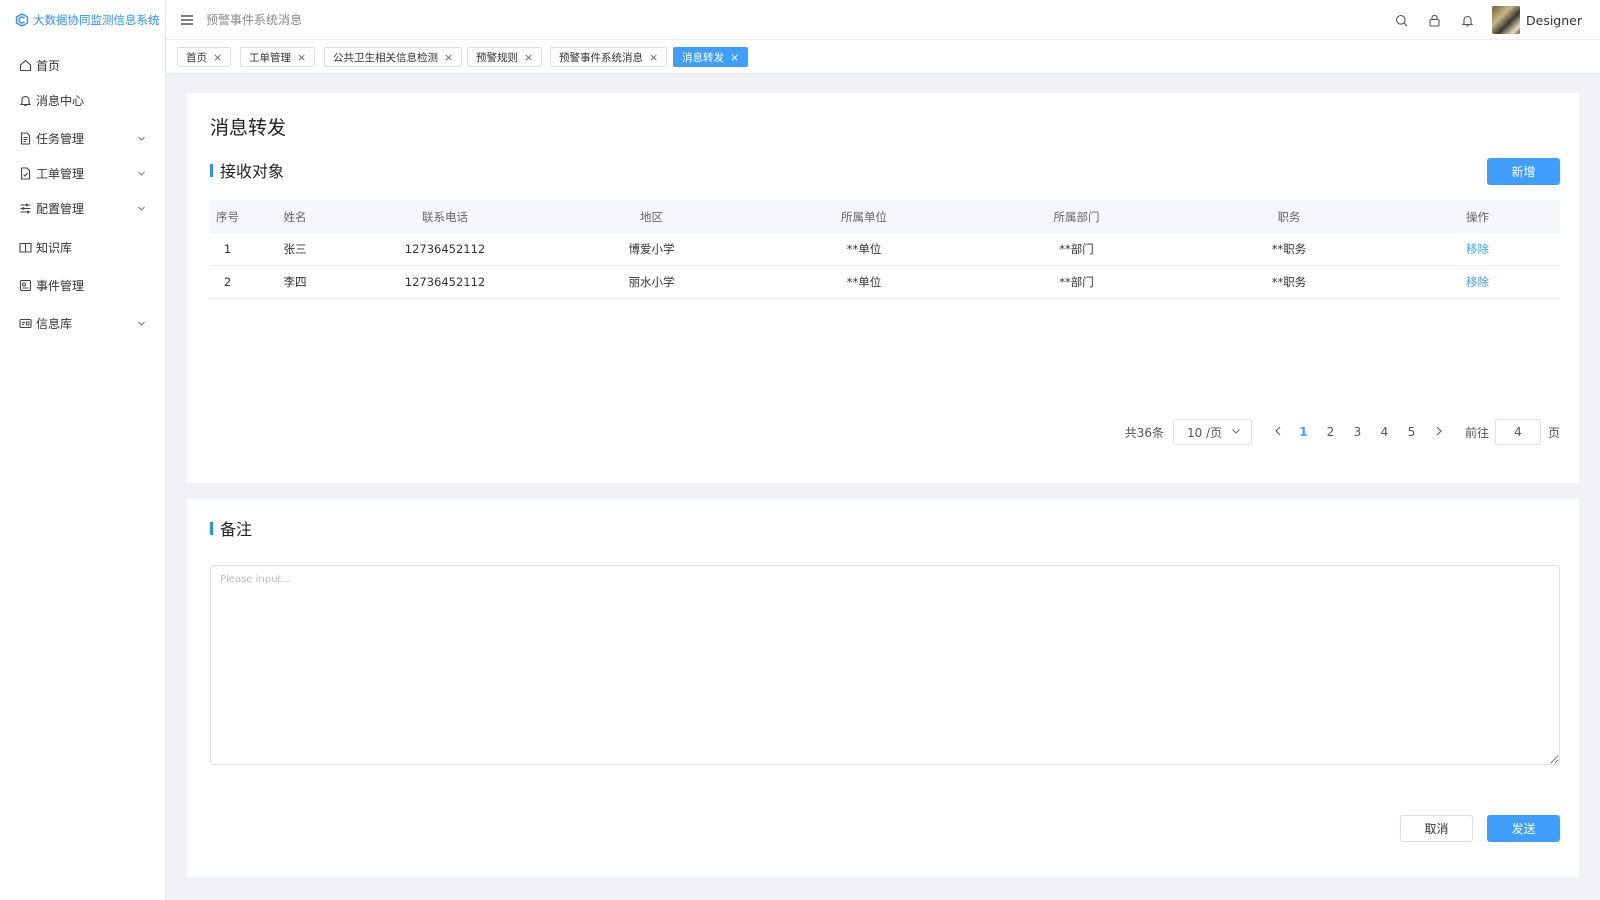  Describe the element at coordinates (252, 171) in the screenshot. I see `section-title-text: 接收对象` at that location.